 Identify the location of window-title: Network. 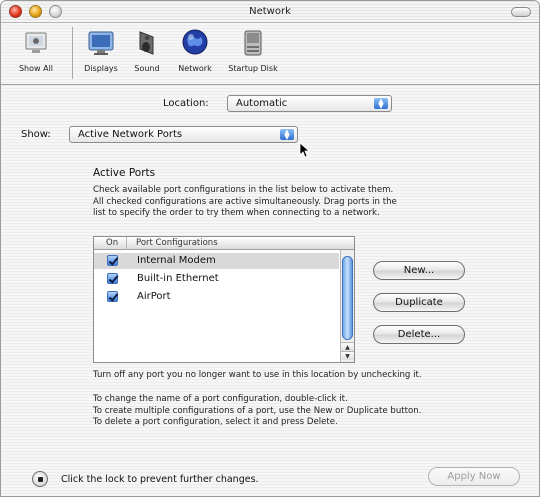
(270, 11).